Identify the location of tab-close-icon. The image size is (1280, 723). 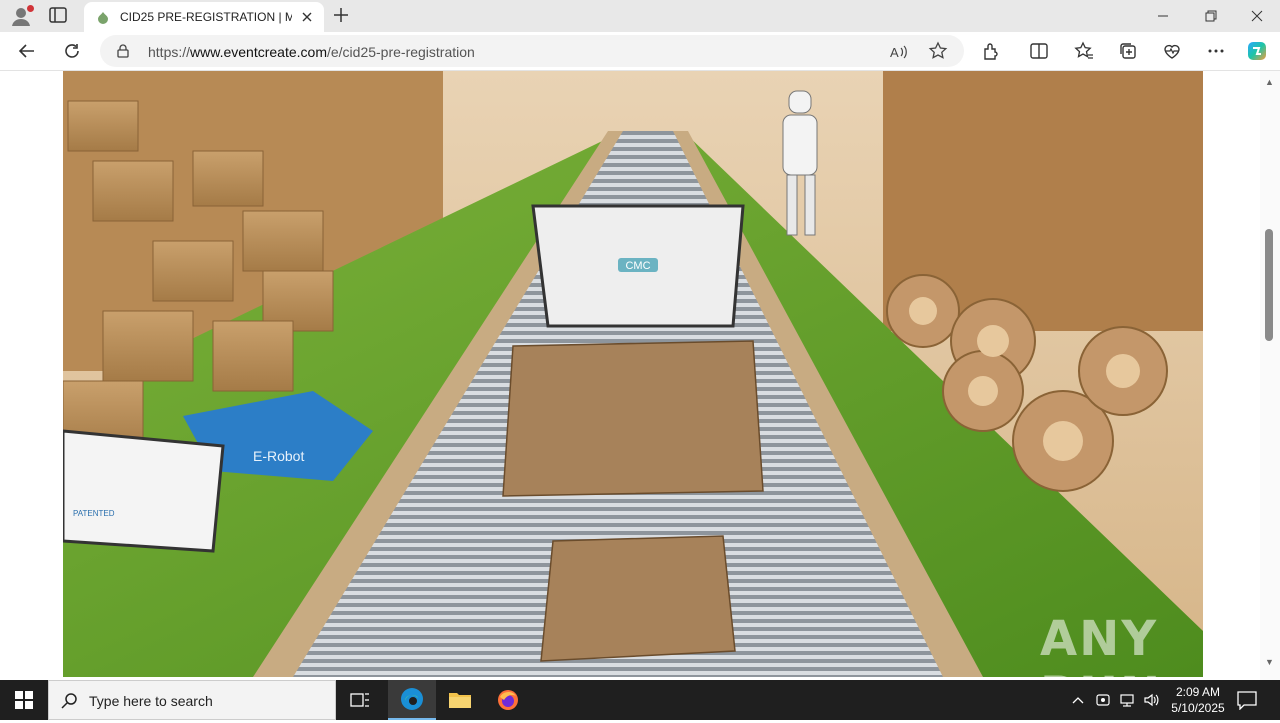
(307, 17).